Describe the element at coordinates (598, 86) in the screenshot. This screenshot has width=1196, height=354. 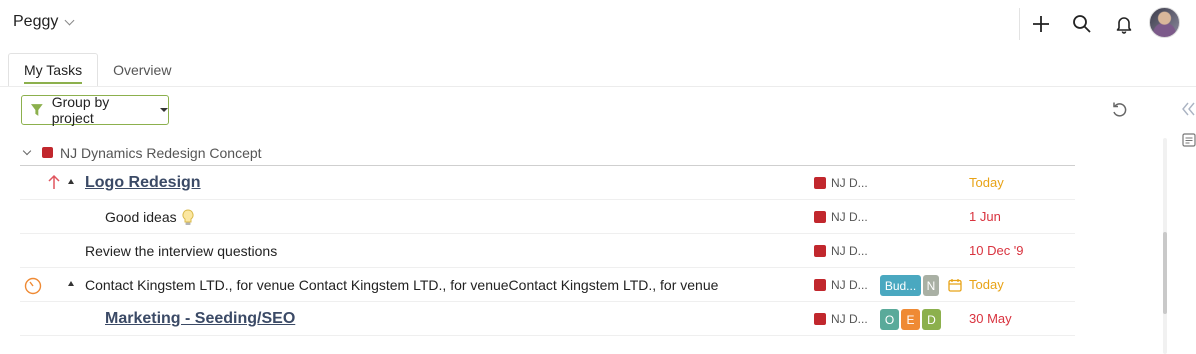
I see `tabs-divider` at that location.